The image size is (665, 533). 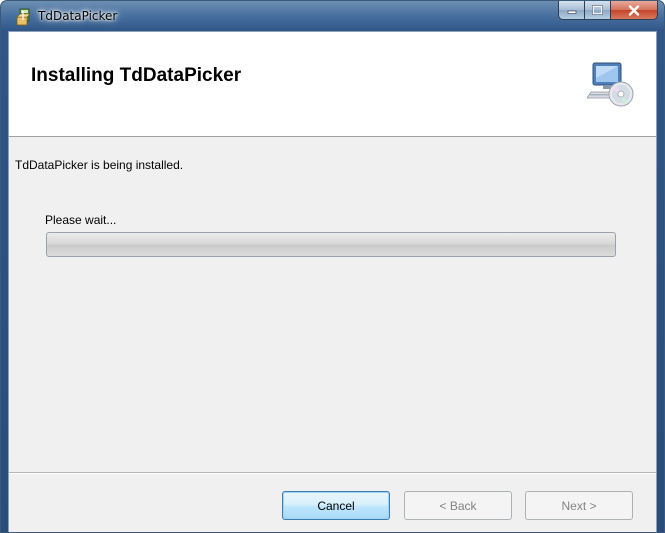 What do you see at coordinates (331, 244) in the screenshot?
I see `install-progress-bar` at bounding box center [331, 244].